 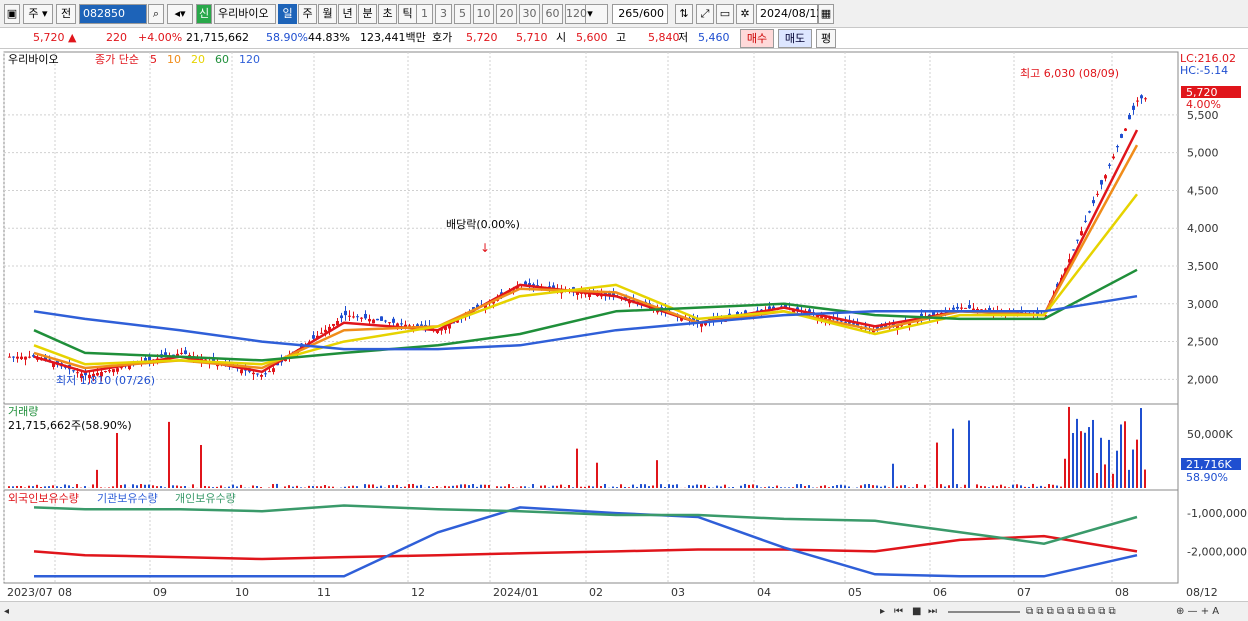 I want to click on interval-button-10: 10, so click(x=483, y=14).